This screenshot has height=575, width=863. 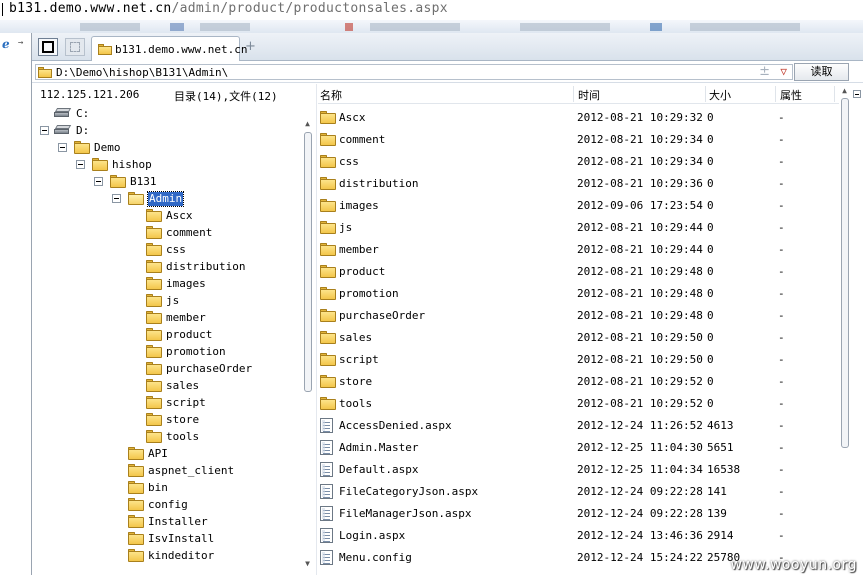 I want to click on table-row: Default.aspx 2012-12-25 11:04:34 16538 -, so click(x=578, y=470).